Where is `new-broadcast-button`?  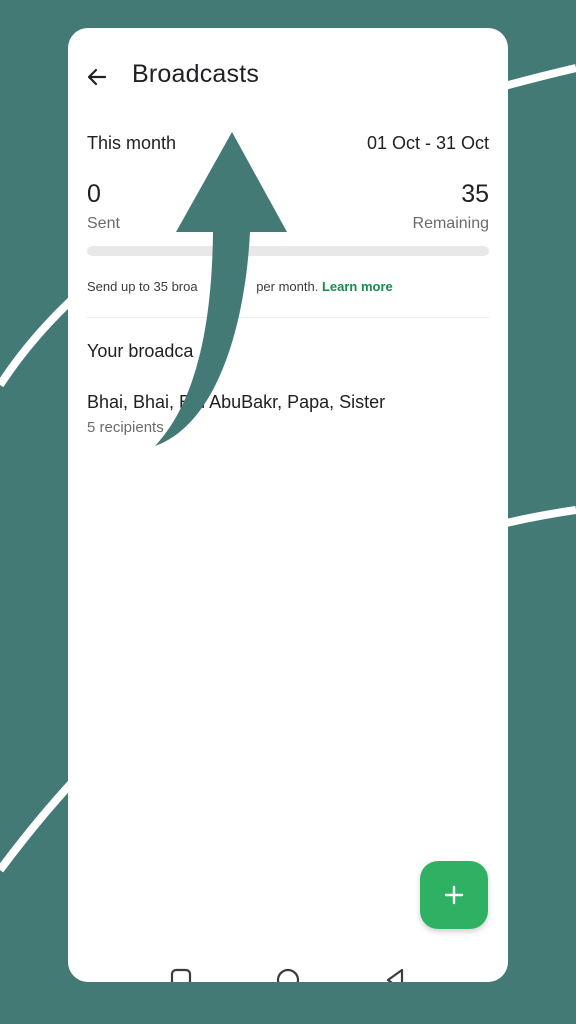 new-broadcast-button is located at coordinates (454, 895).